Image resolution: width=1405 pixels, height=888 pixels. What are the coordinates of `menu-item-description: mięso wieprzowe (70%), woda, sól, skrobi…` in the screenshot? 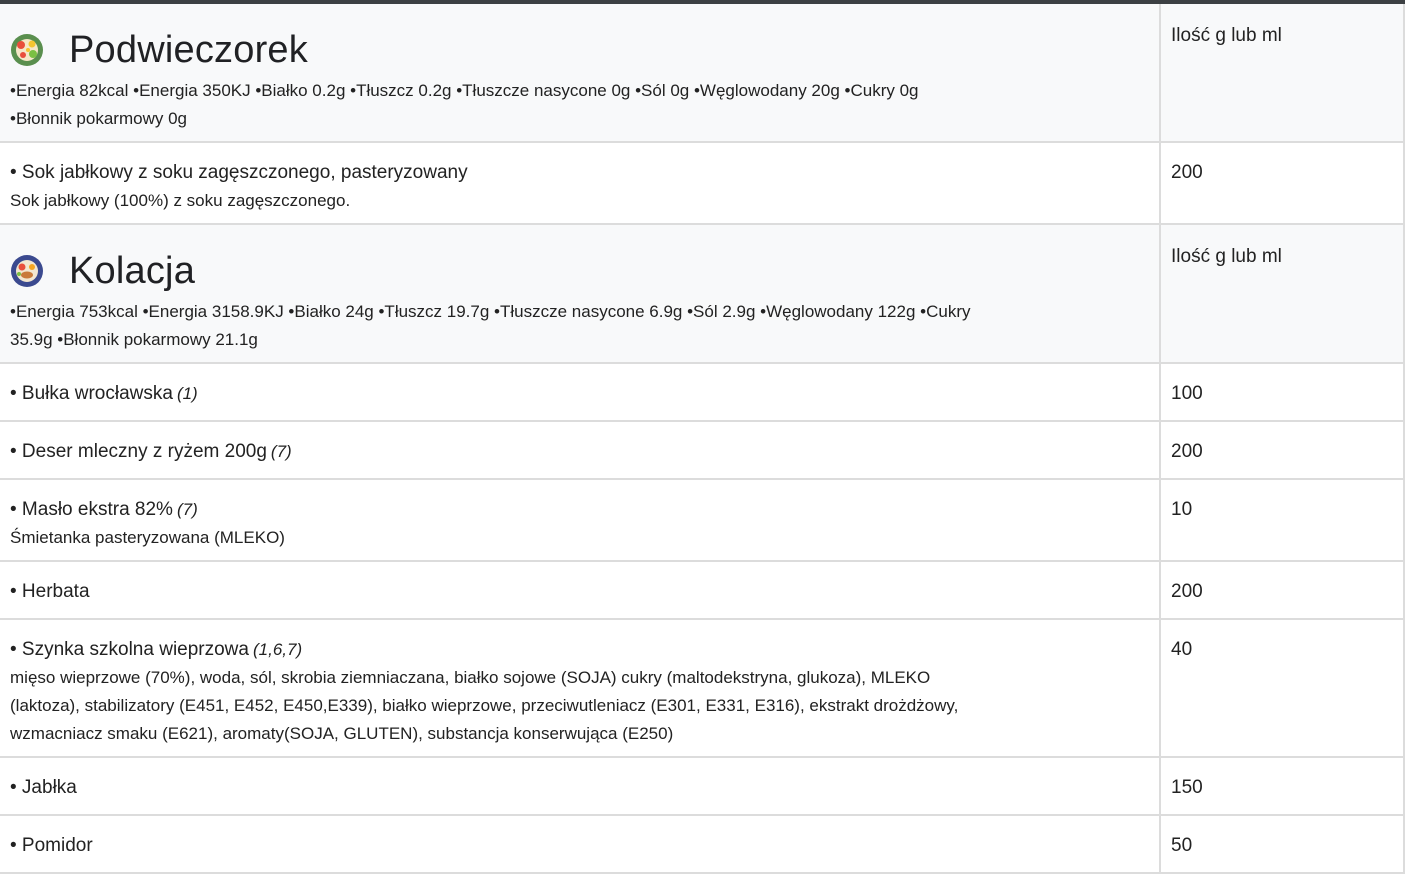 It's located at (579, 706).